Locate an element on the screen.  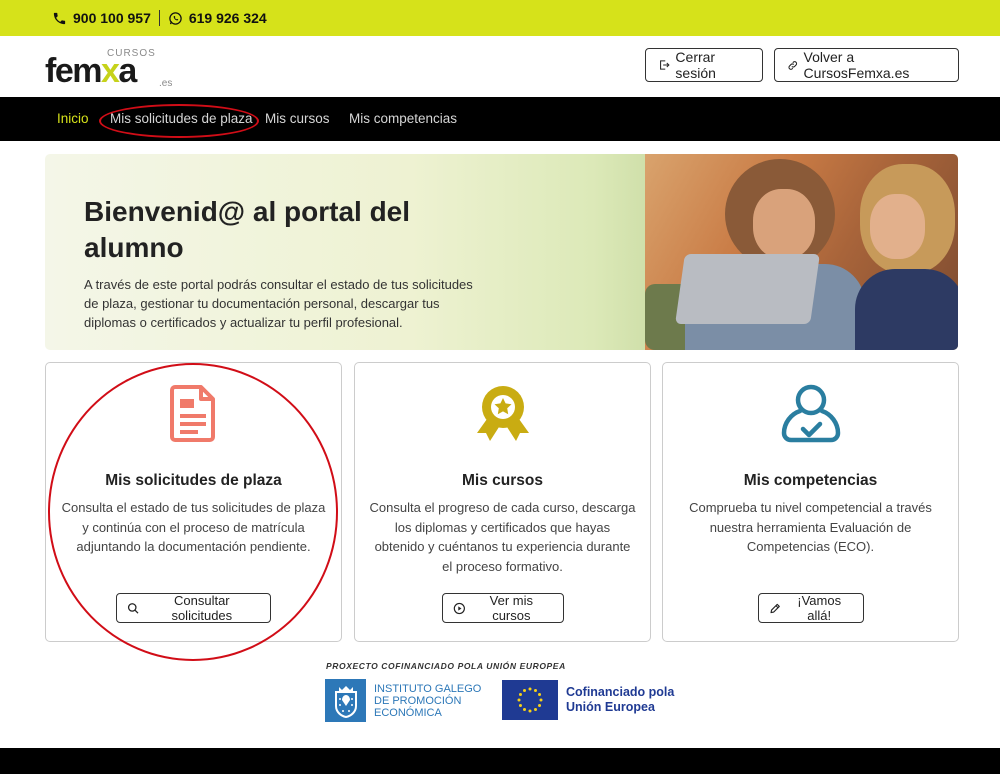
ver-mis-cursos-button: Ver mis cursos is located at coordinates (503, 608).